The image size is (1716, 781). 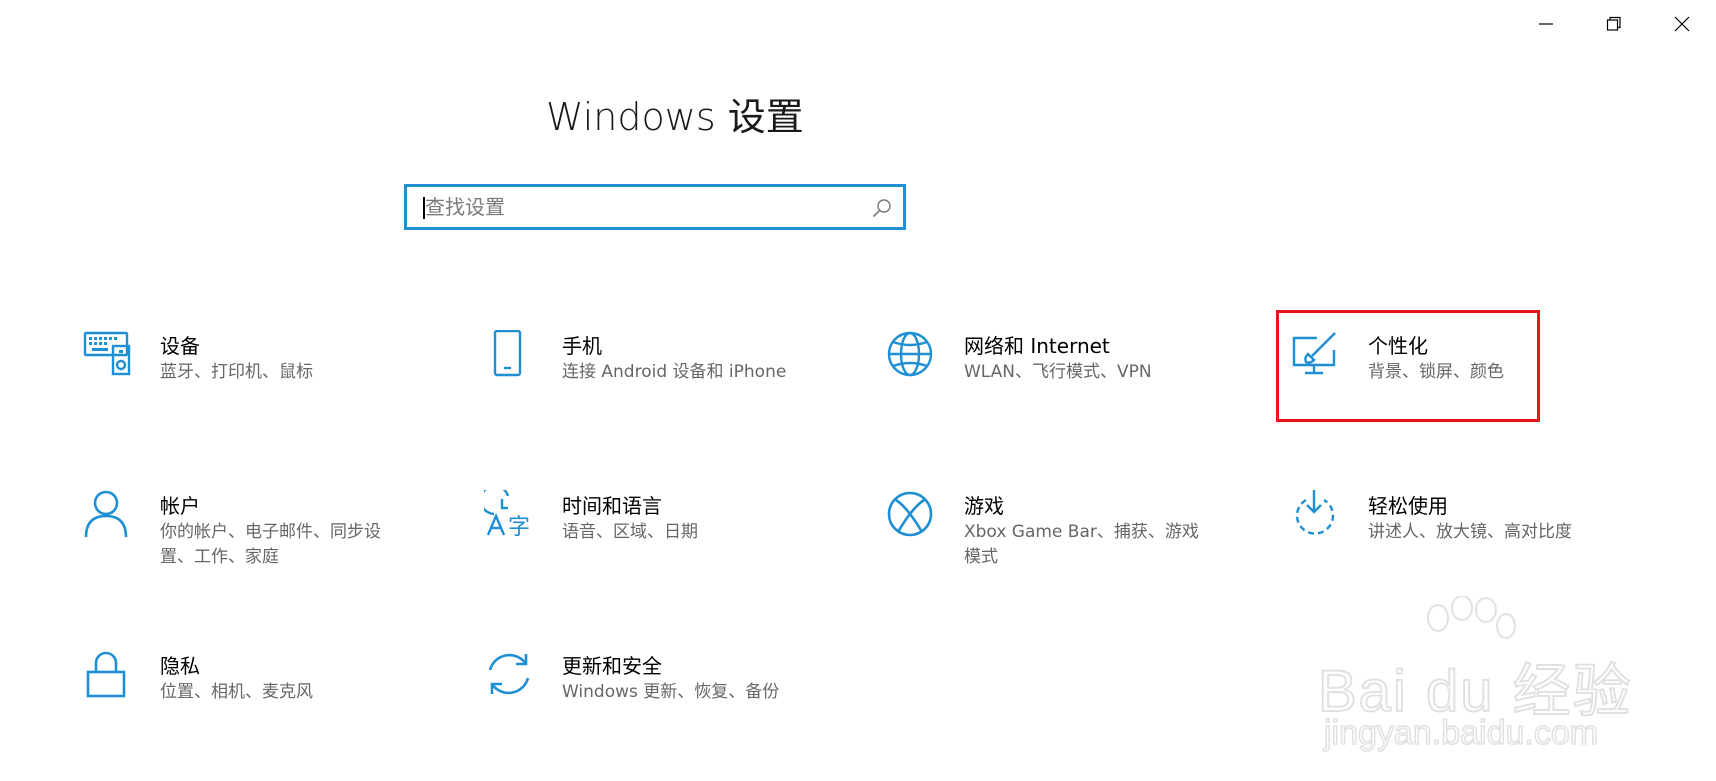 I want to click on tile-description: 讲述人、放大镜、高对比度, so click(x=1470, y=532).